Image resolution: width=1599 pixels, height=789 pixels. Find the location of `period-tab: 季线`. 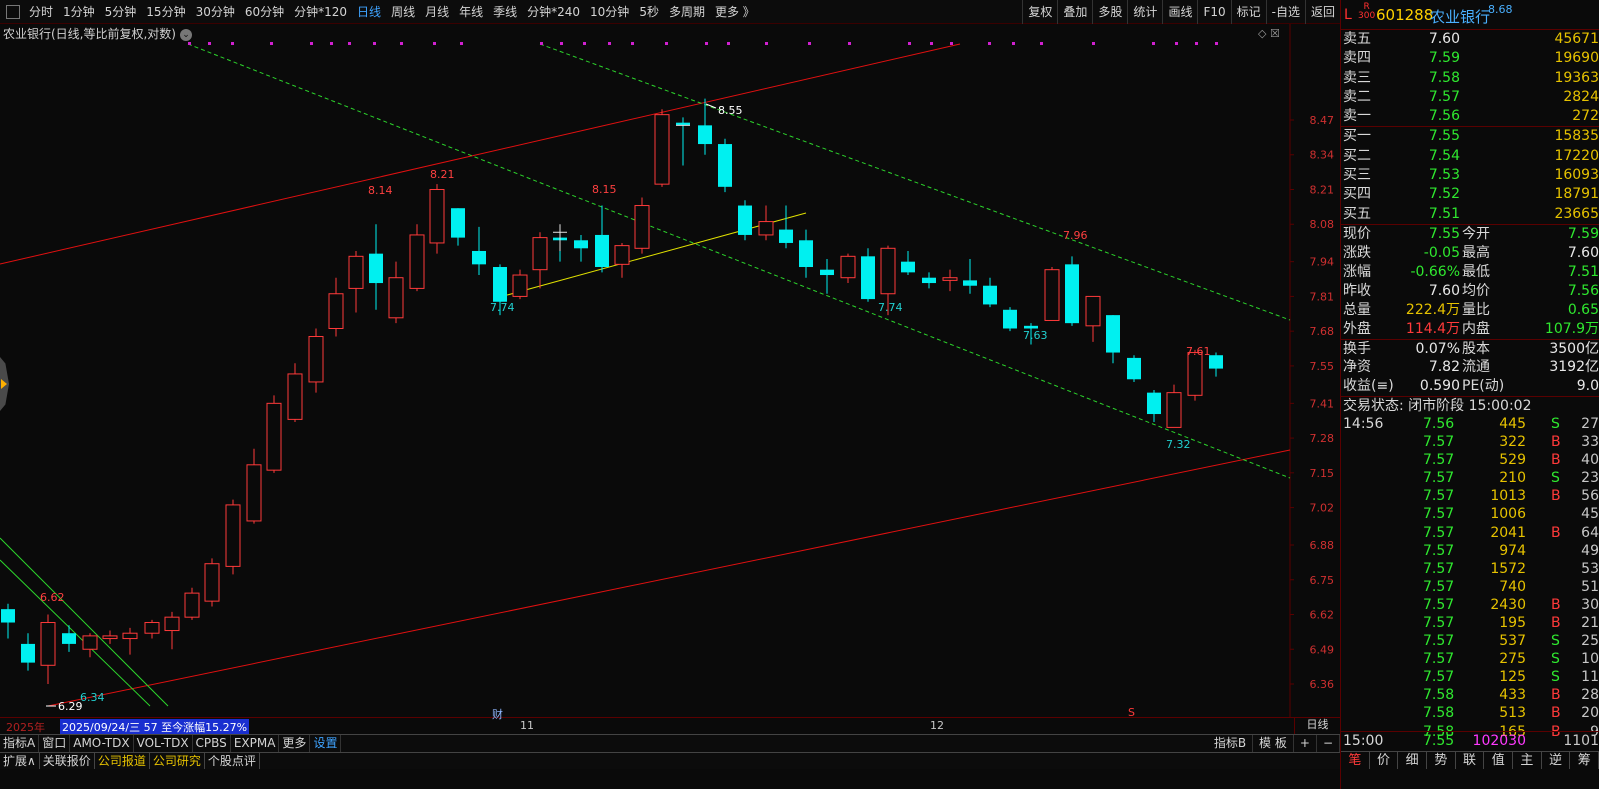

period-tab: 季线 is located at coordinates (505, 12).